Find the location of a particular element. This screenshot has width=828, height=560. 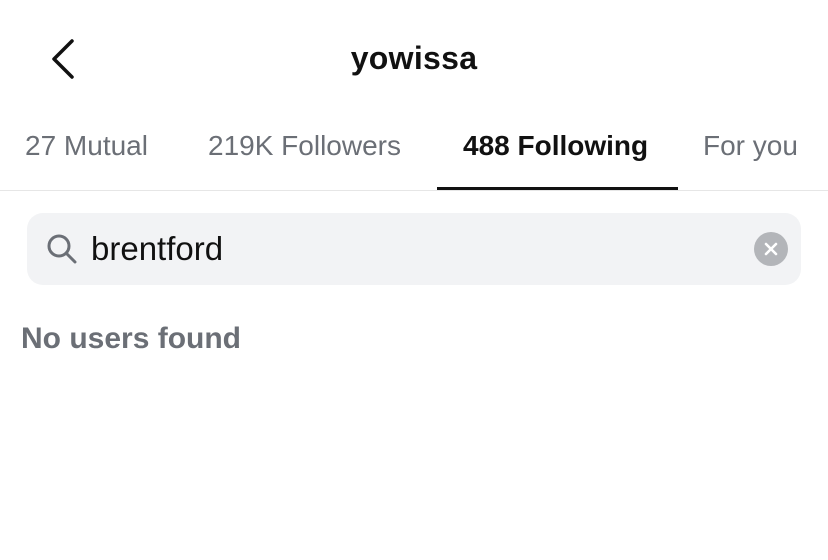

search-input is located at coordinates (411, 249).